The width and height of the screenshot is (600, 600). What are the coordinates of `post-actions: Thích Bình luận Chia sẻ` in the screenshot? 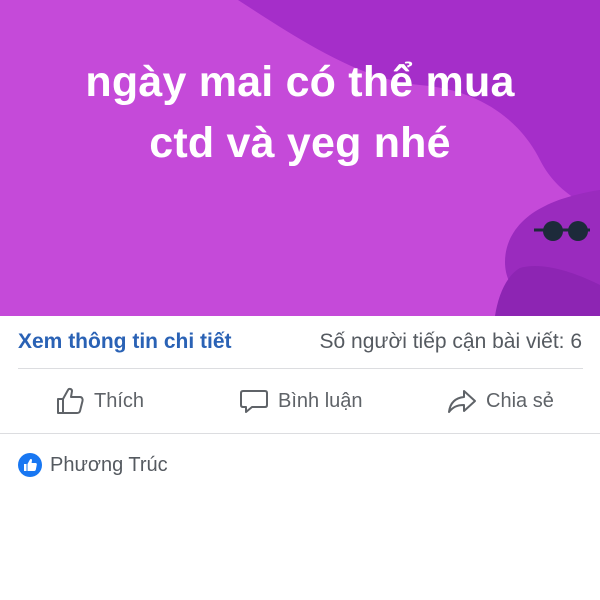 It's located at (300, 401).